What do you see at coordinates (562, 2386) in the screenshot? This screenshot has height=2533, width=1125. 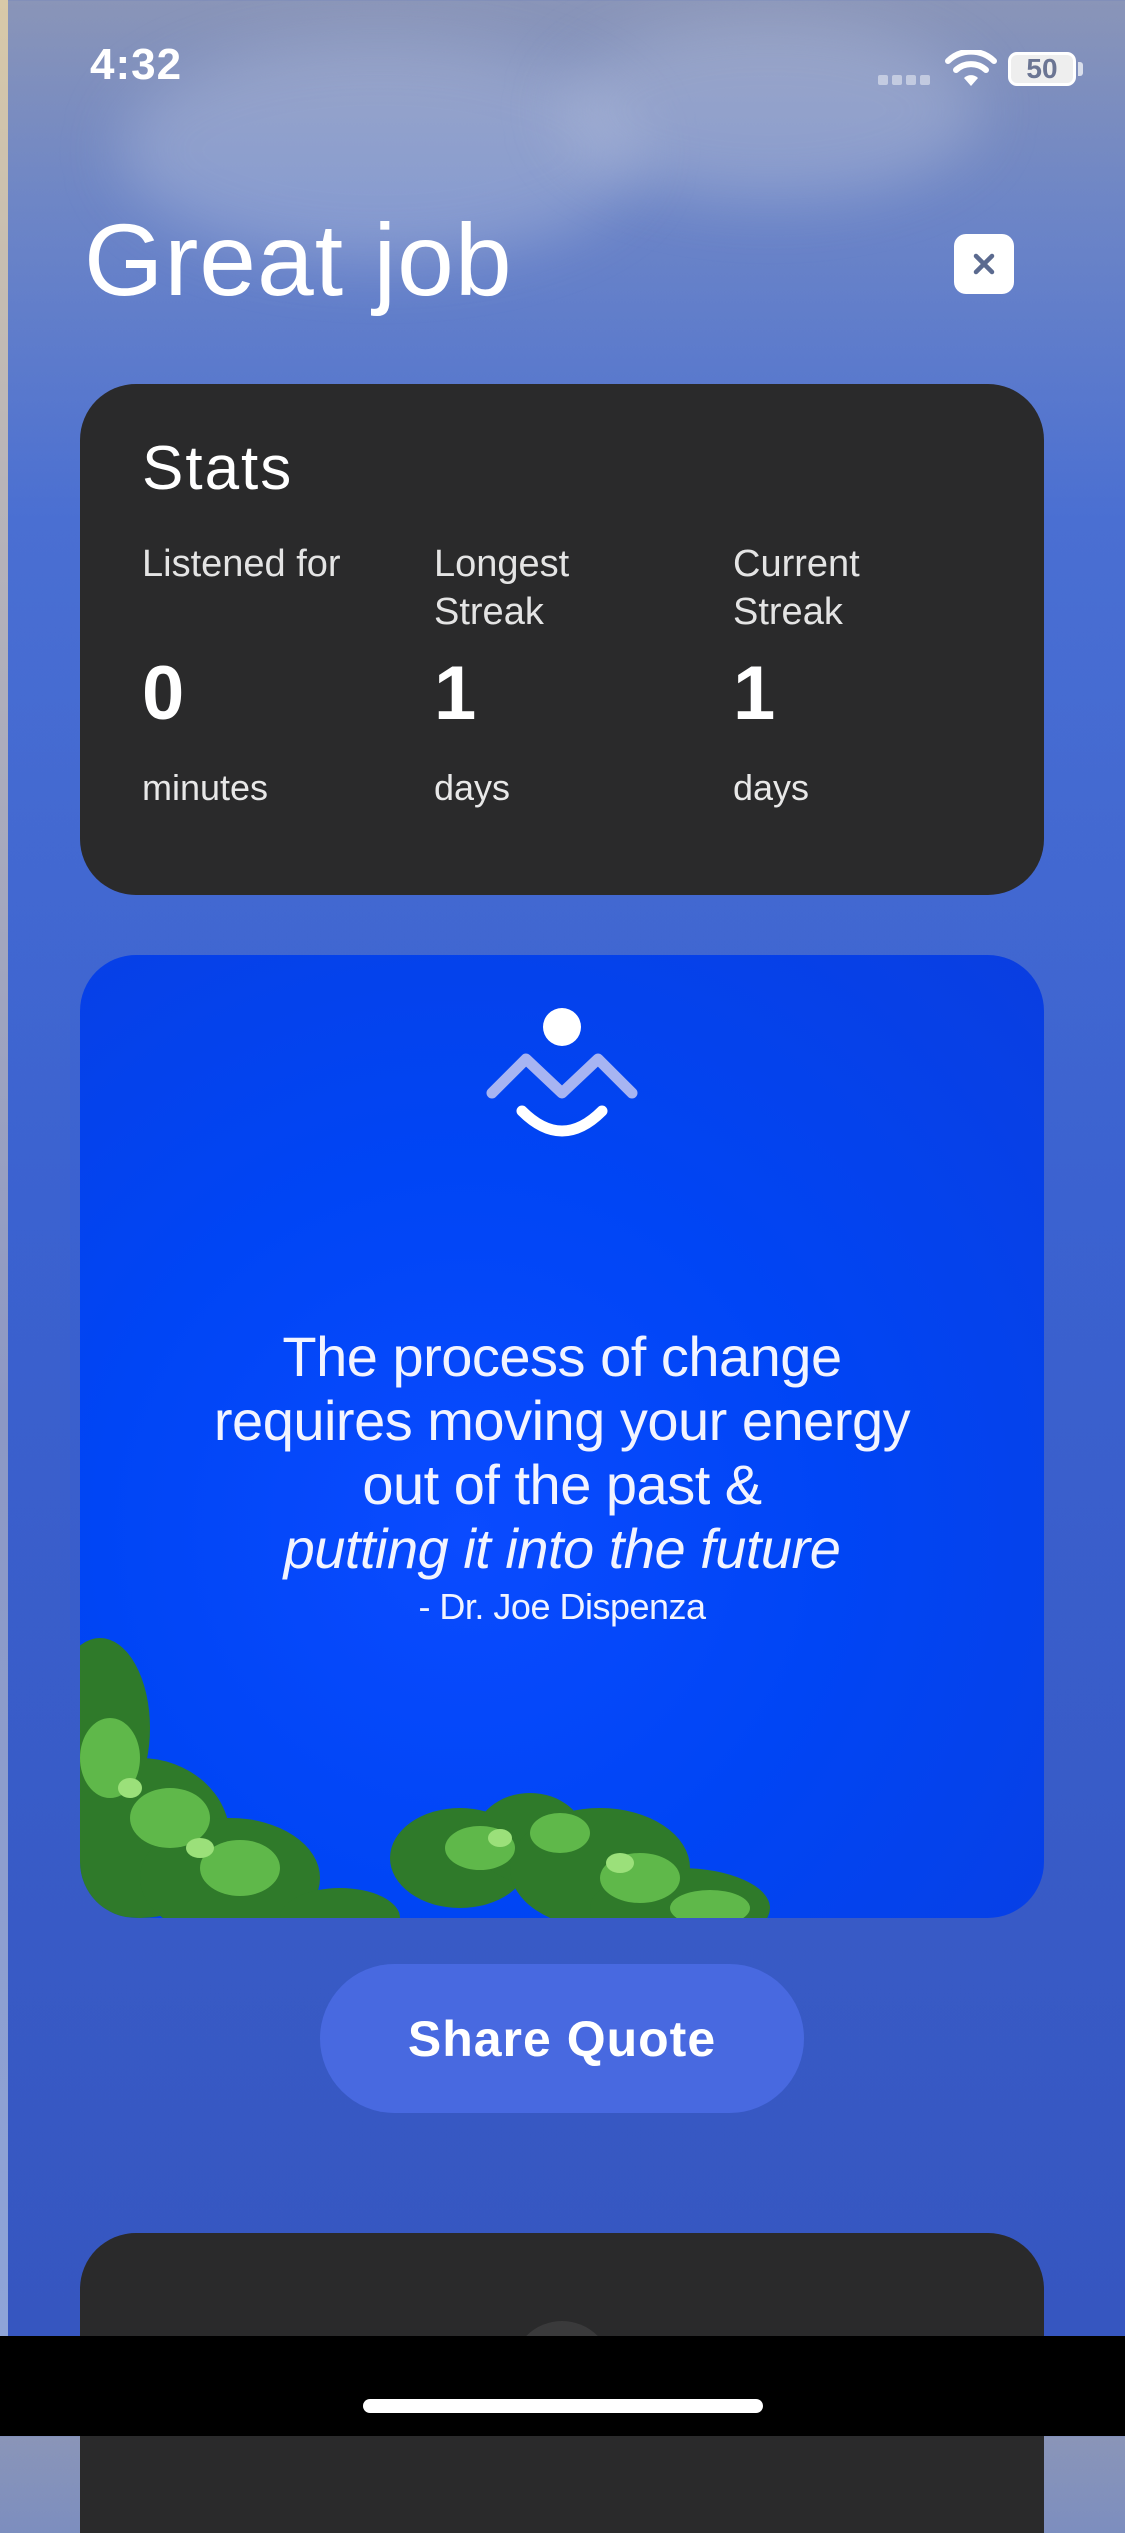 I see `bottom-bar` at bounding box center [562, 2386].